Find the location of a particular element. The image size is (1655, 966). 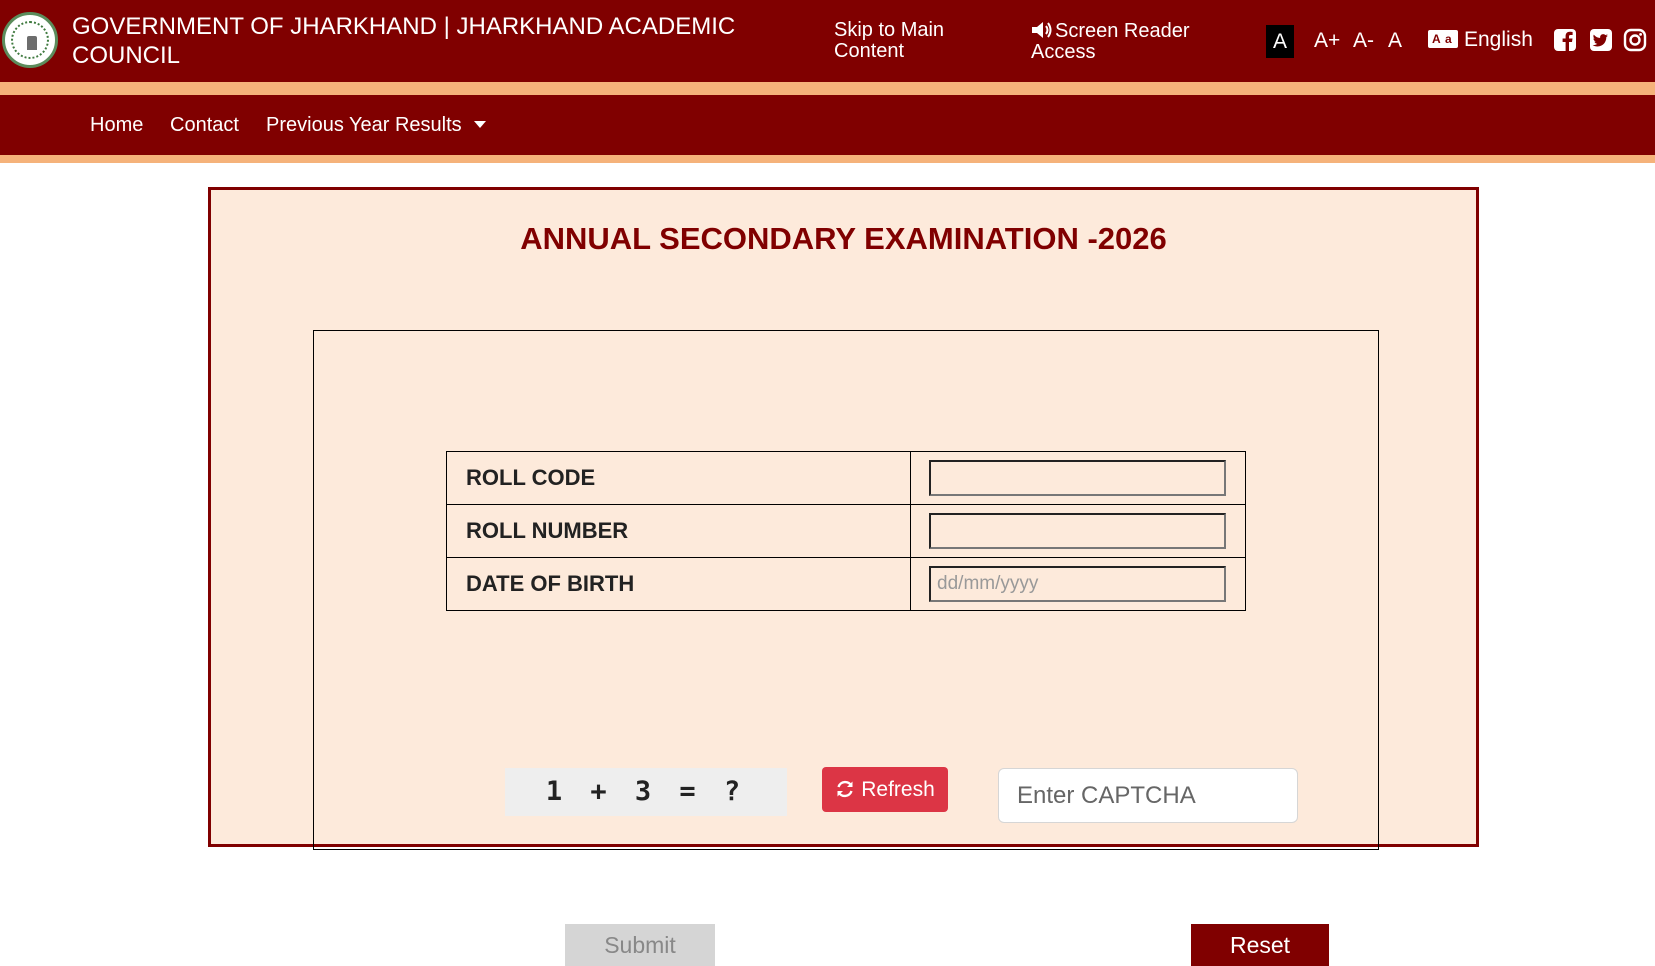

speaker-icon is located at coordinates (1042, 30).